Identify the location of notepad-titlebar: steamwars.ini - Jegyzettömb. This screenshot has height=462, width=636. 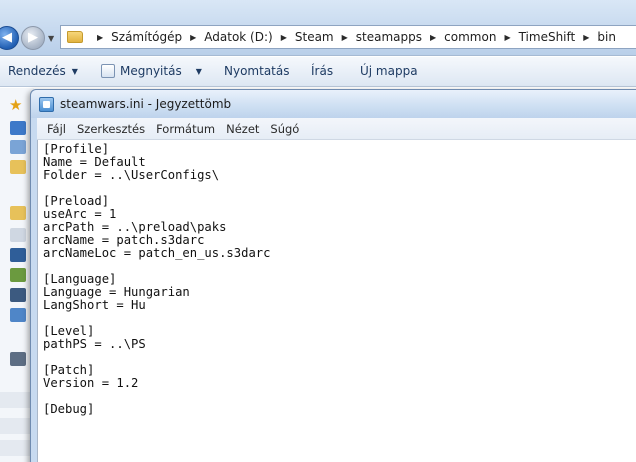
(333, 104).